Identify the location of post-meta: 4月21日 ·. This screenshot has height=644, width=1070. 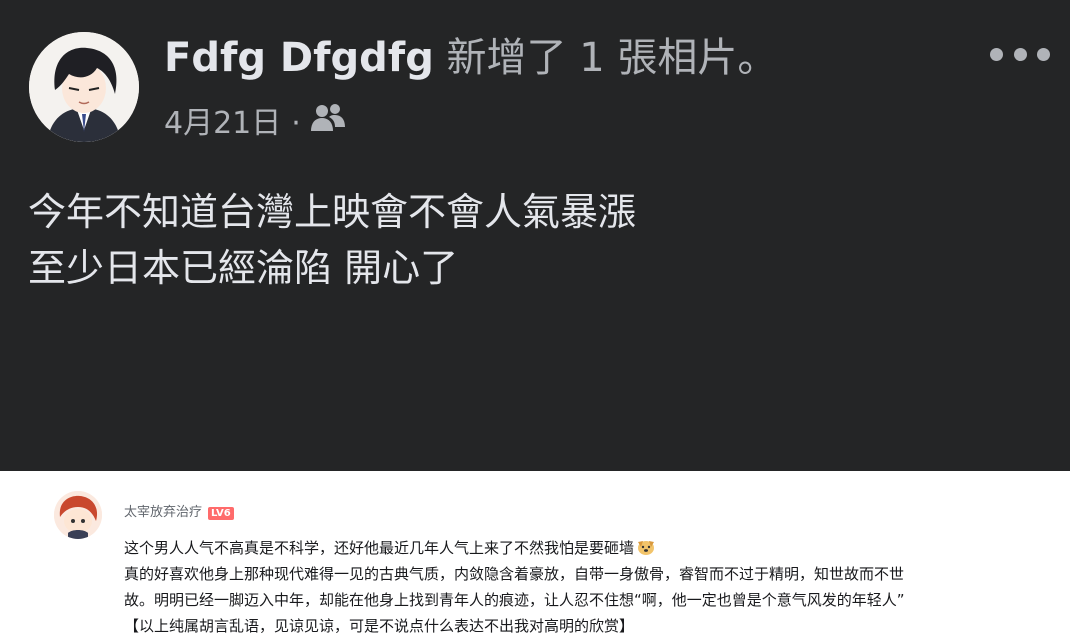
(254, 124).